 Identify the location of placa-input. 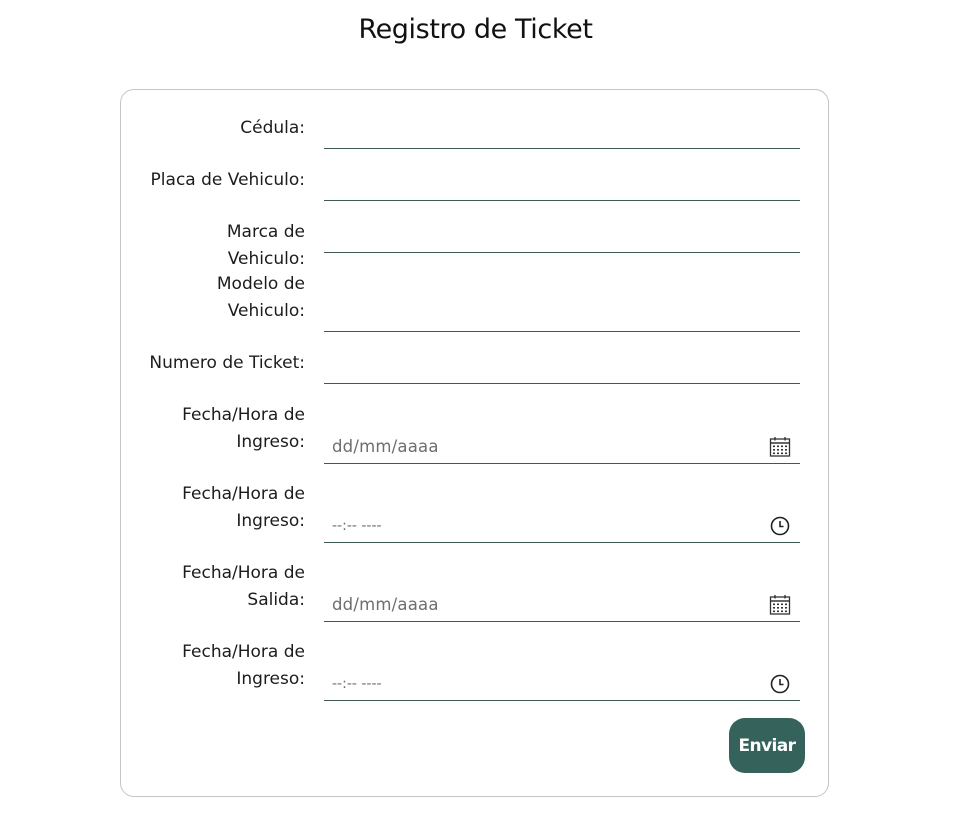
(562, 184).